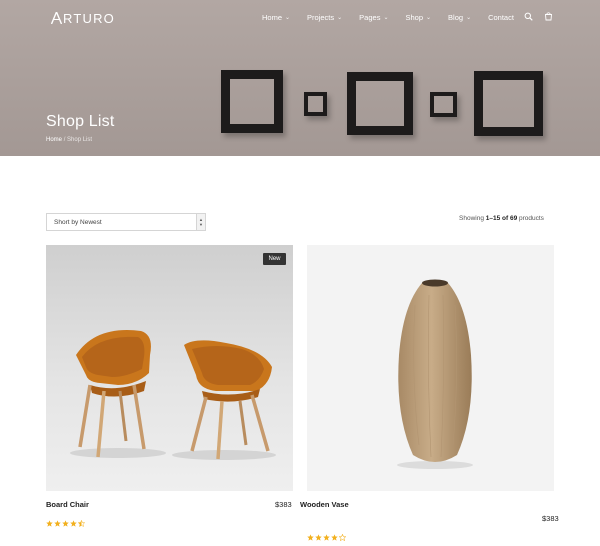 The width and height of the screenshot is (600, 546). Describe the element at coordinates (414, 17) in the screenshot. I see `nav-label: Shop` at that location.